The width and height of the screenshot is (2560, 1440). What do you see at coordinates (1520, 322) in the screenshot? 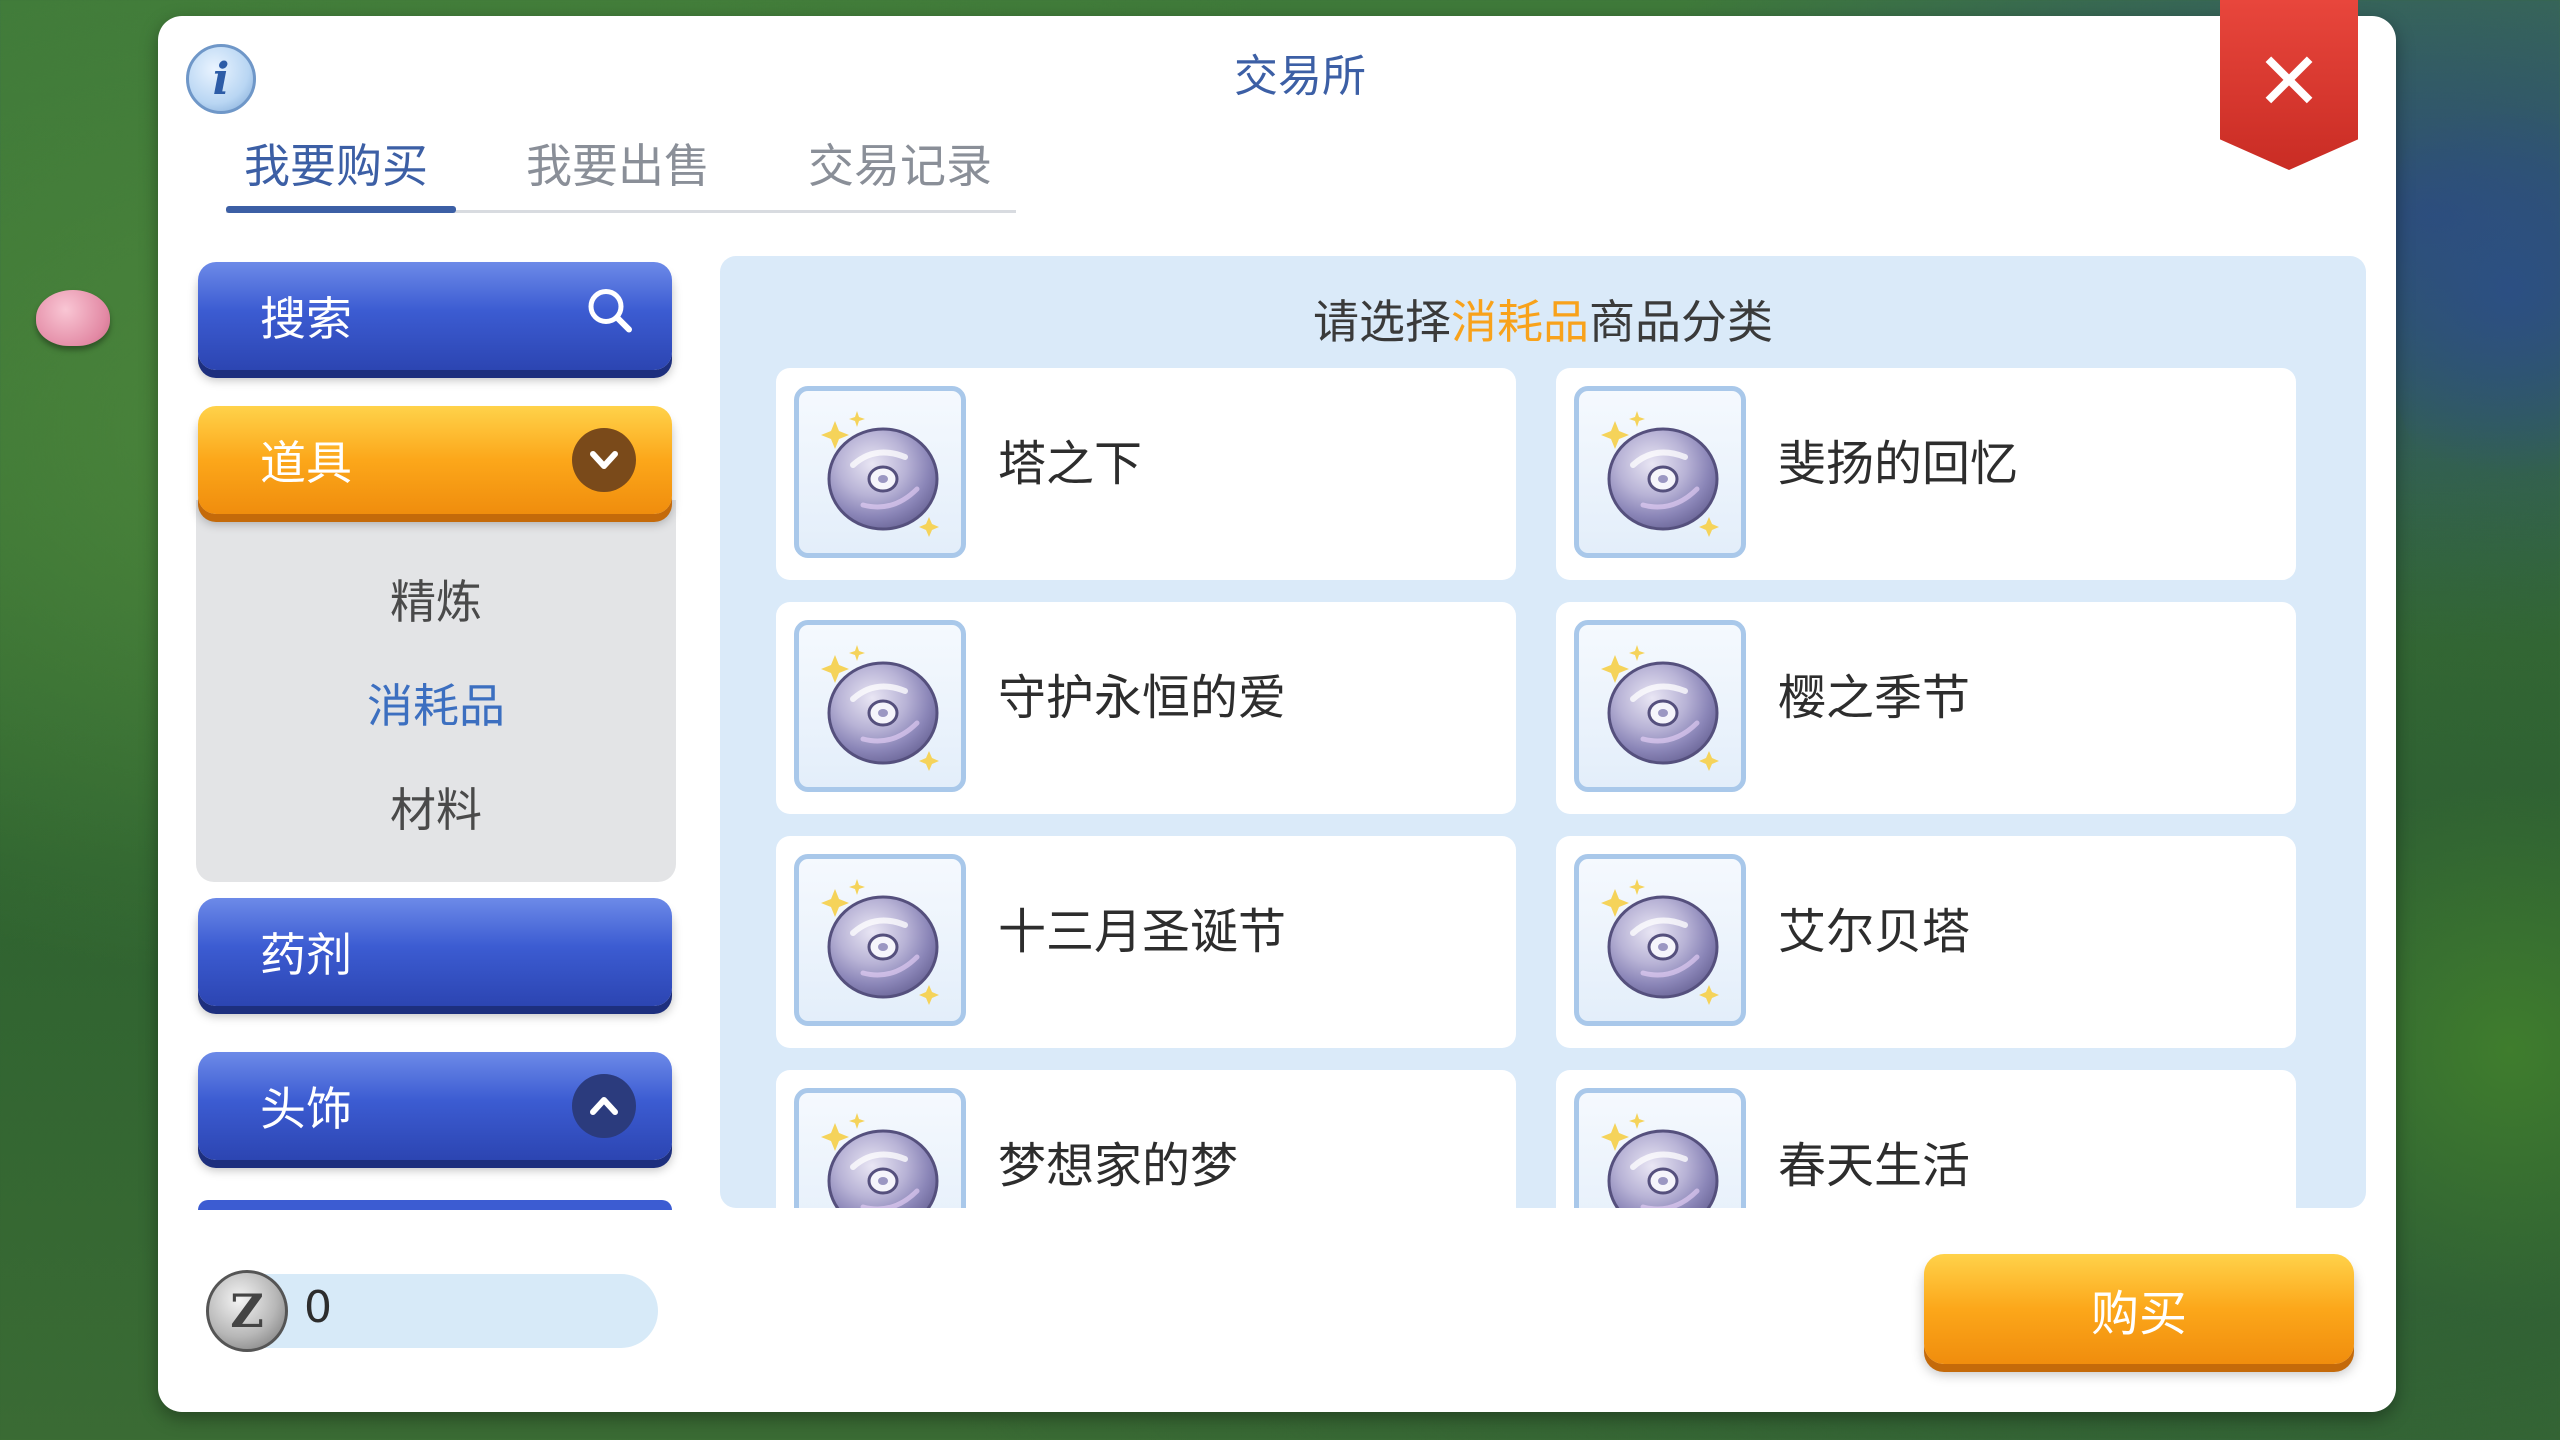
I see `prompt-highlight: 消耗品` at bounding box center [1520, 322].